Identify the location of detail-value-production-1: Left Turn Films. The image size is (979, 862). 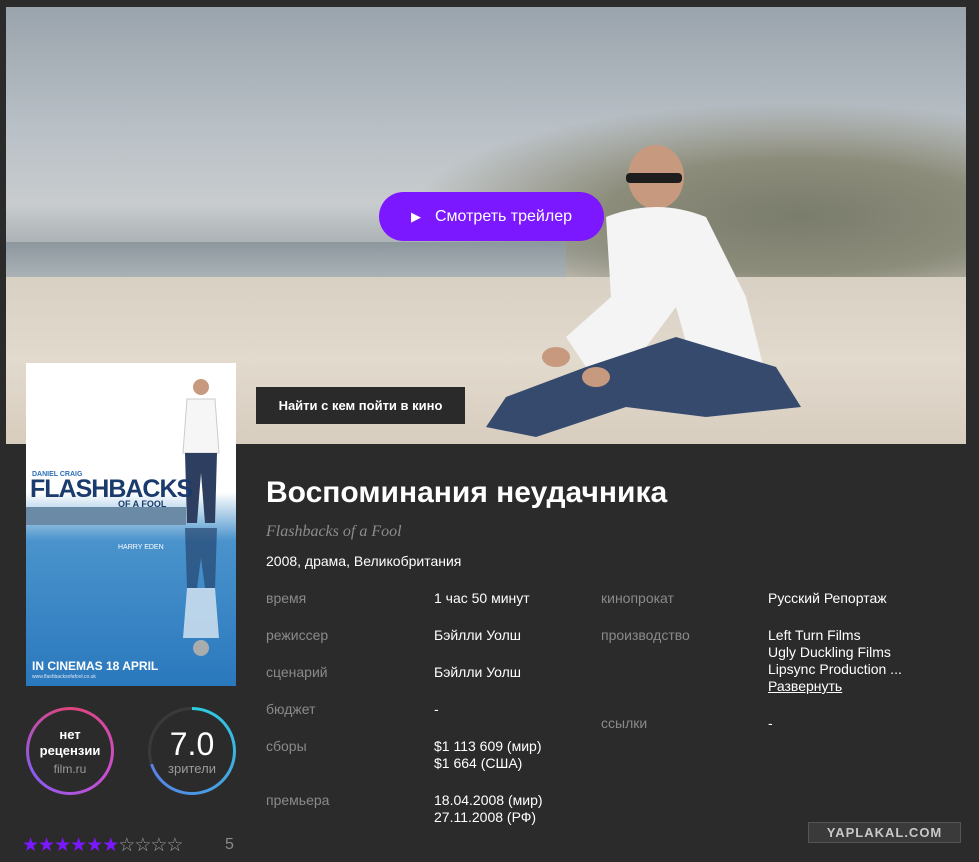
(814, 635).